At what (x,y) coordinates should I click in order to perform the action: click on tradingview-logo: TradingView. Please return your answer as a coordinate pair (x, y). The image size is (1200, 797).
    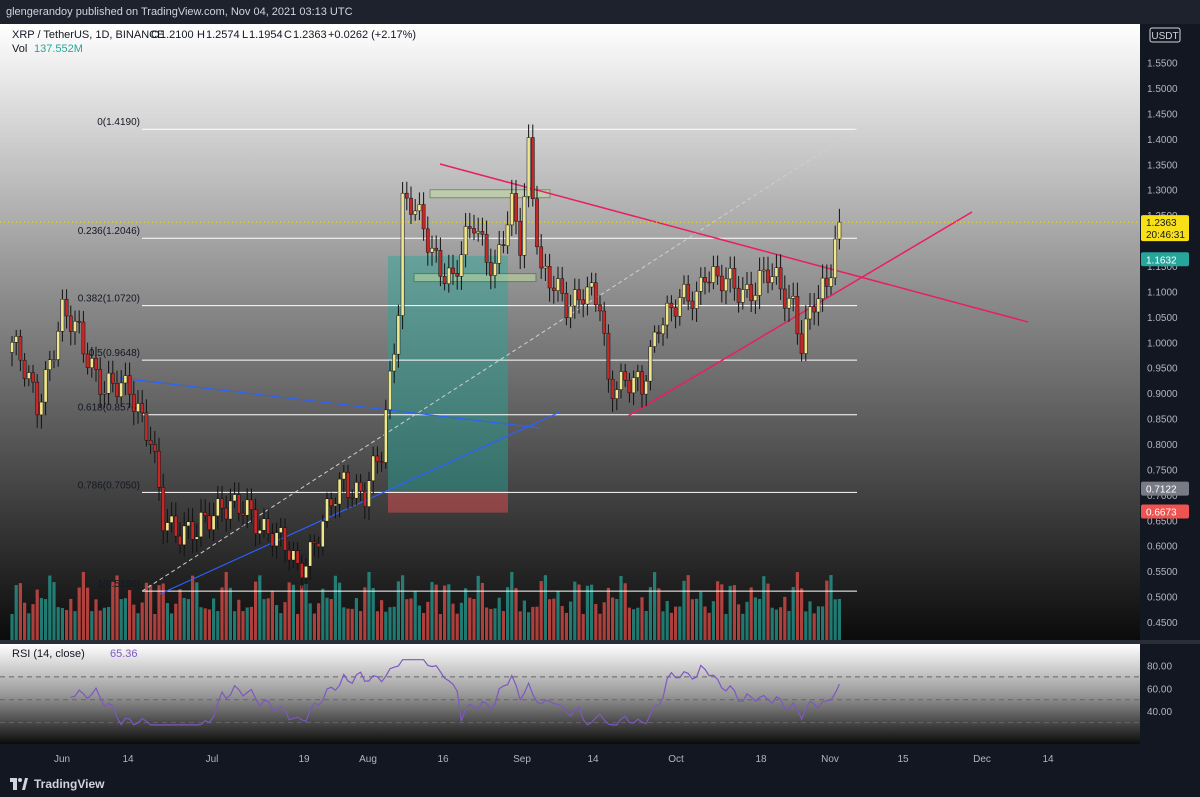
    Looking at the image, I should click on (57, 784).